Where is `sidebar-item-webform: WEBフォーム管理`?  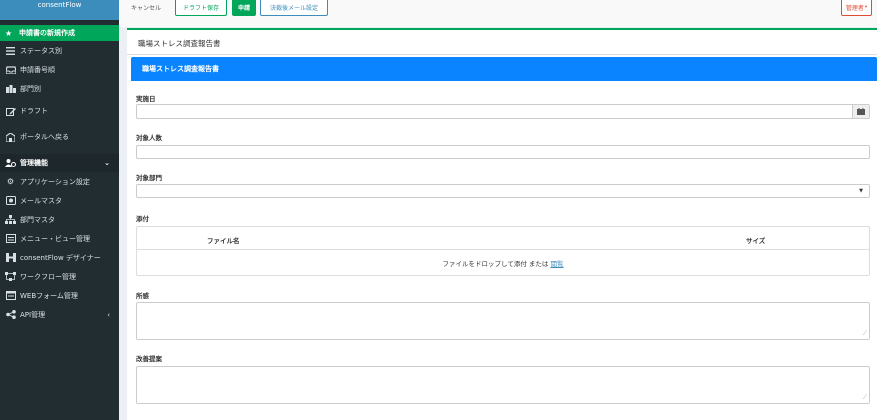
sidebar-item-webform: WEBフォーム管理 is located at coordinates (59, 295).